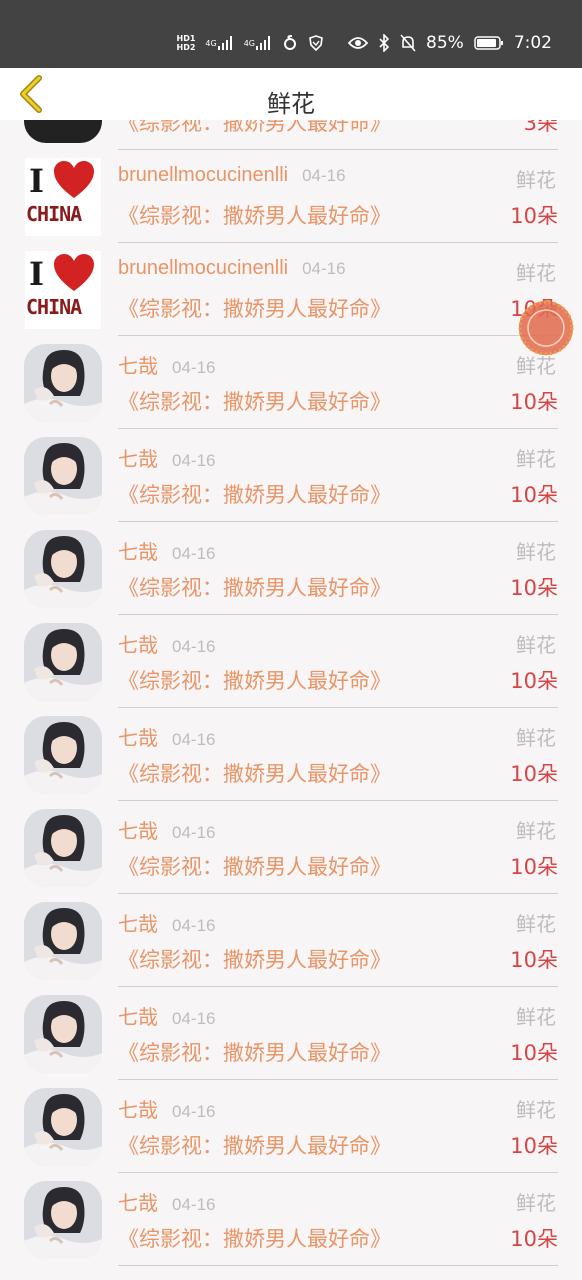 The height and width of the screenshot is (1280, 582). I want to click on progress-ring-icon, so click(546, 328).